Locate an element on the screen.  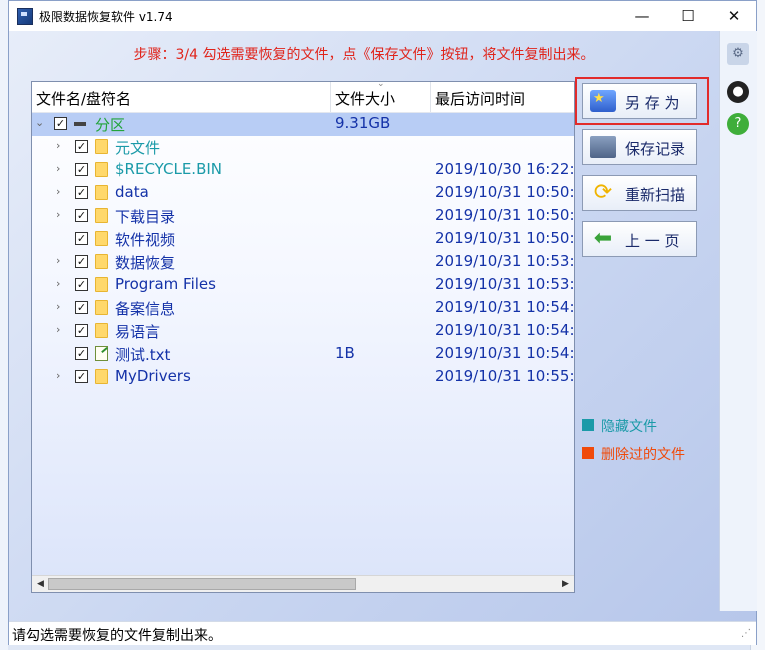
save-as-icon is located at coordinates (603, 101).